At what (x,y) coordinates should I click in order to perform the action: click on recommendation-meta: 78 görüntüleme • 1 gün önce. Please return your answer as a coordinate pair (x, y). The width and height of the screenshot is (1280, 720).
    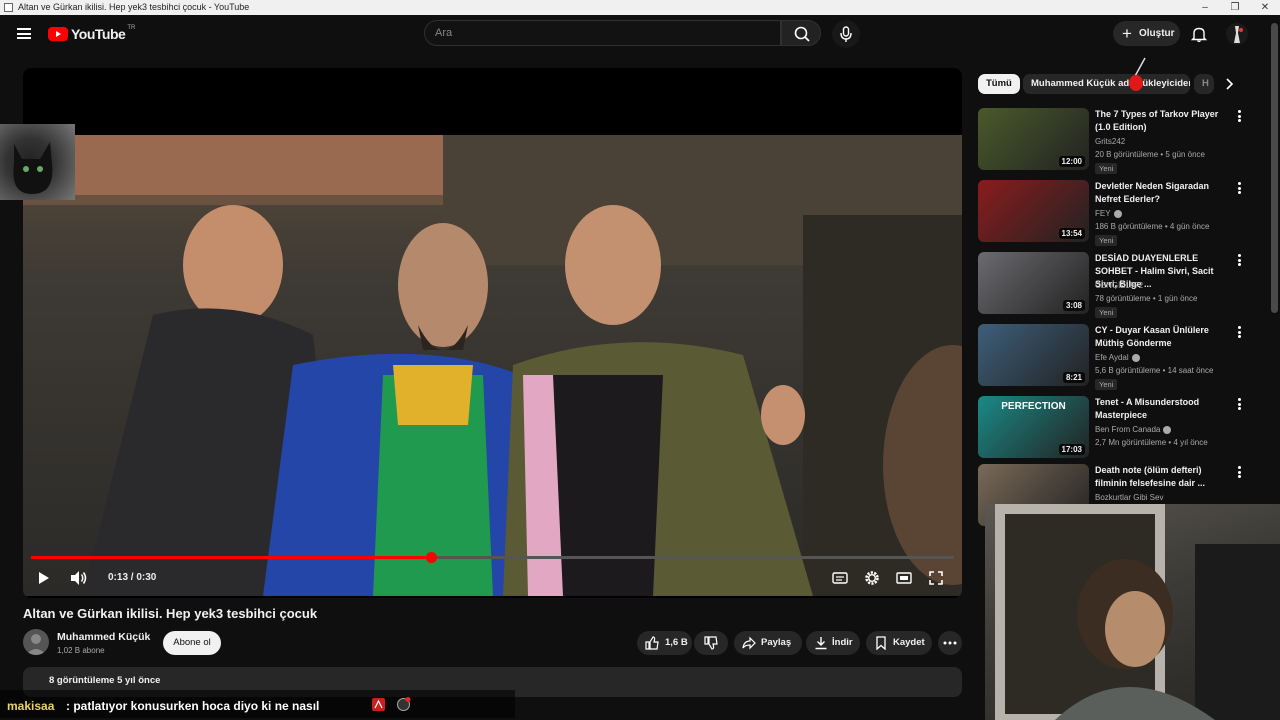
    Looking at the image, I should click on (1146, 298).